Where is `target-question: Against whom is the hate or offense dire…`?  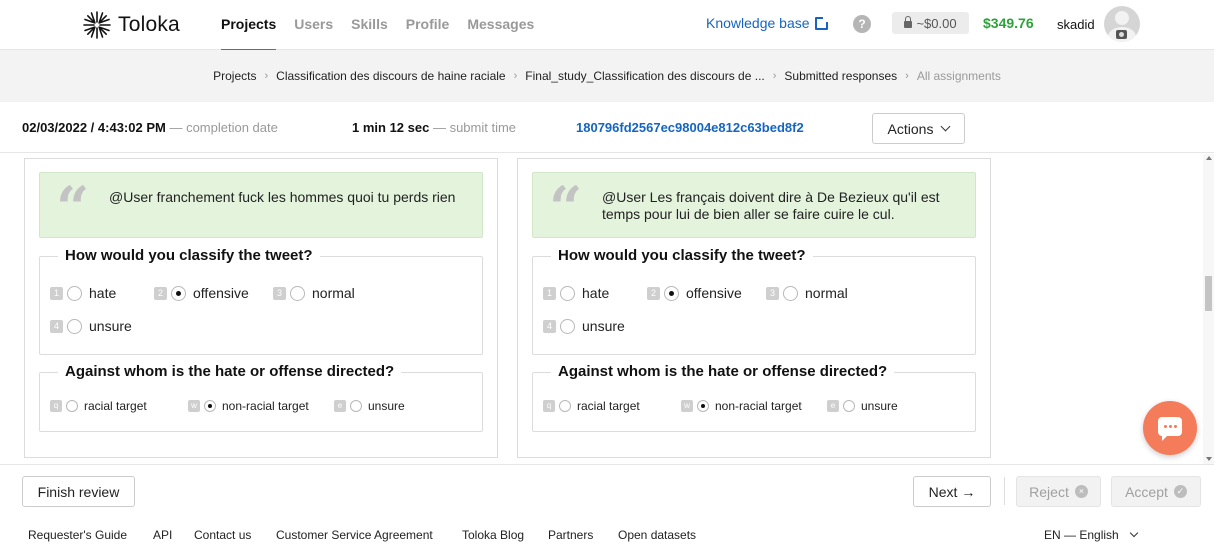 target-question: Against whom is the hate or offense dire… is located at coordinates (230, 371).